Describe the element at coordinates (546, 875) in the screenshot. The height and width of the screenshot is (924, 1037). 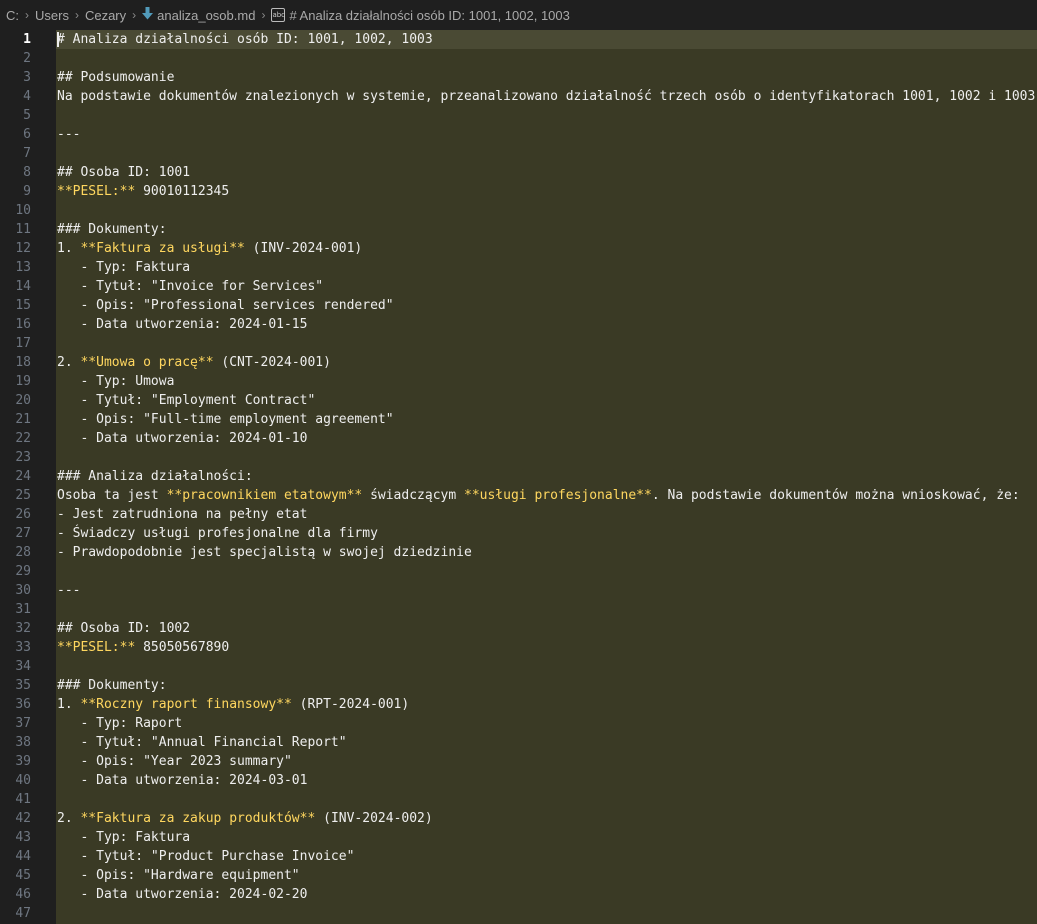
I see `code-line: - Opis: "Hardware equipment"` at that location.